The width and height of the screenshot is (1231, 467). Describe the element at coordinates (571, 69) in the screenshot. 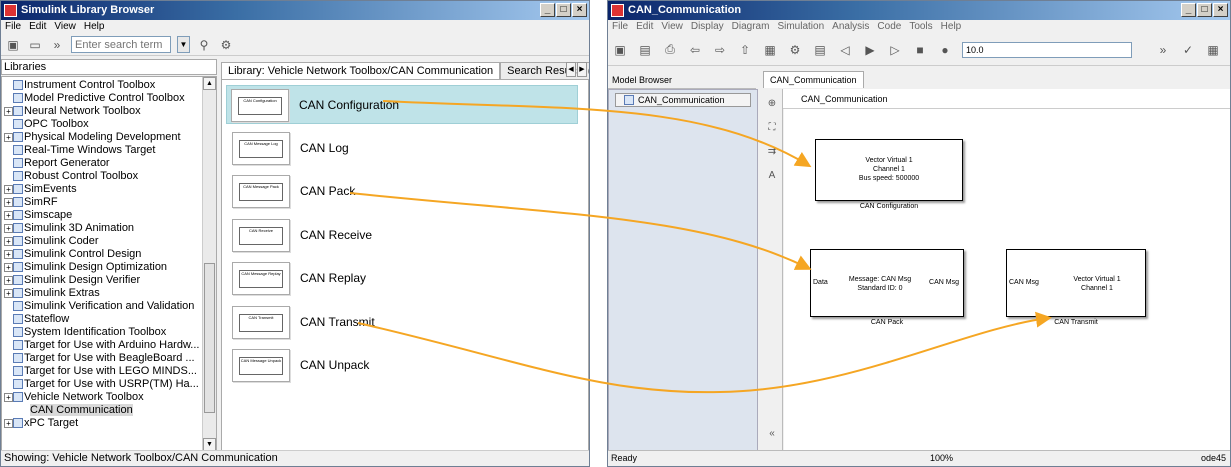

I see `tab-scroll-left-icon: ◀` at that location.